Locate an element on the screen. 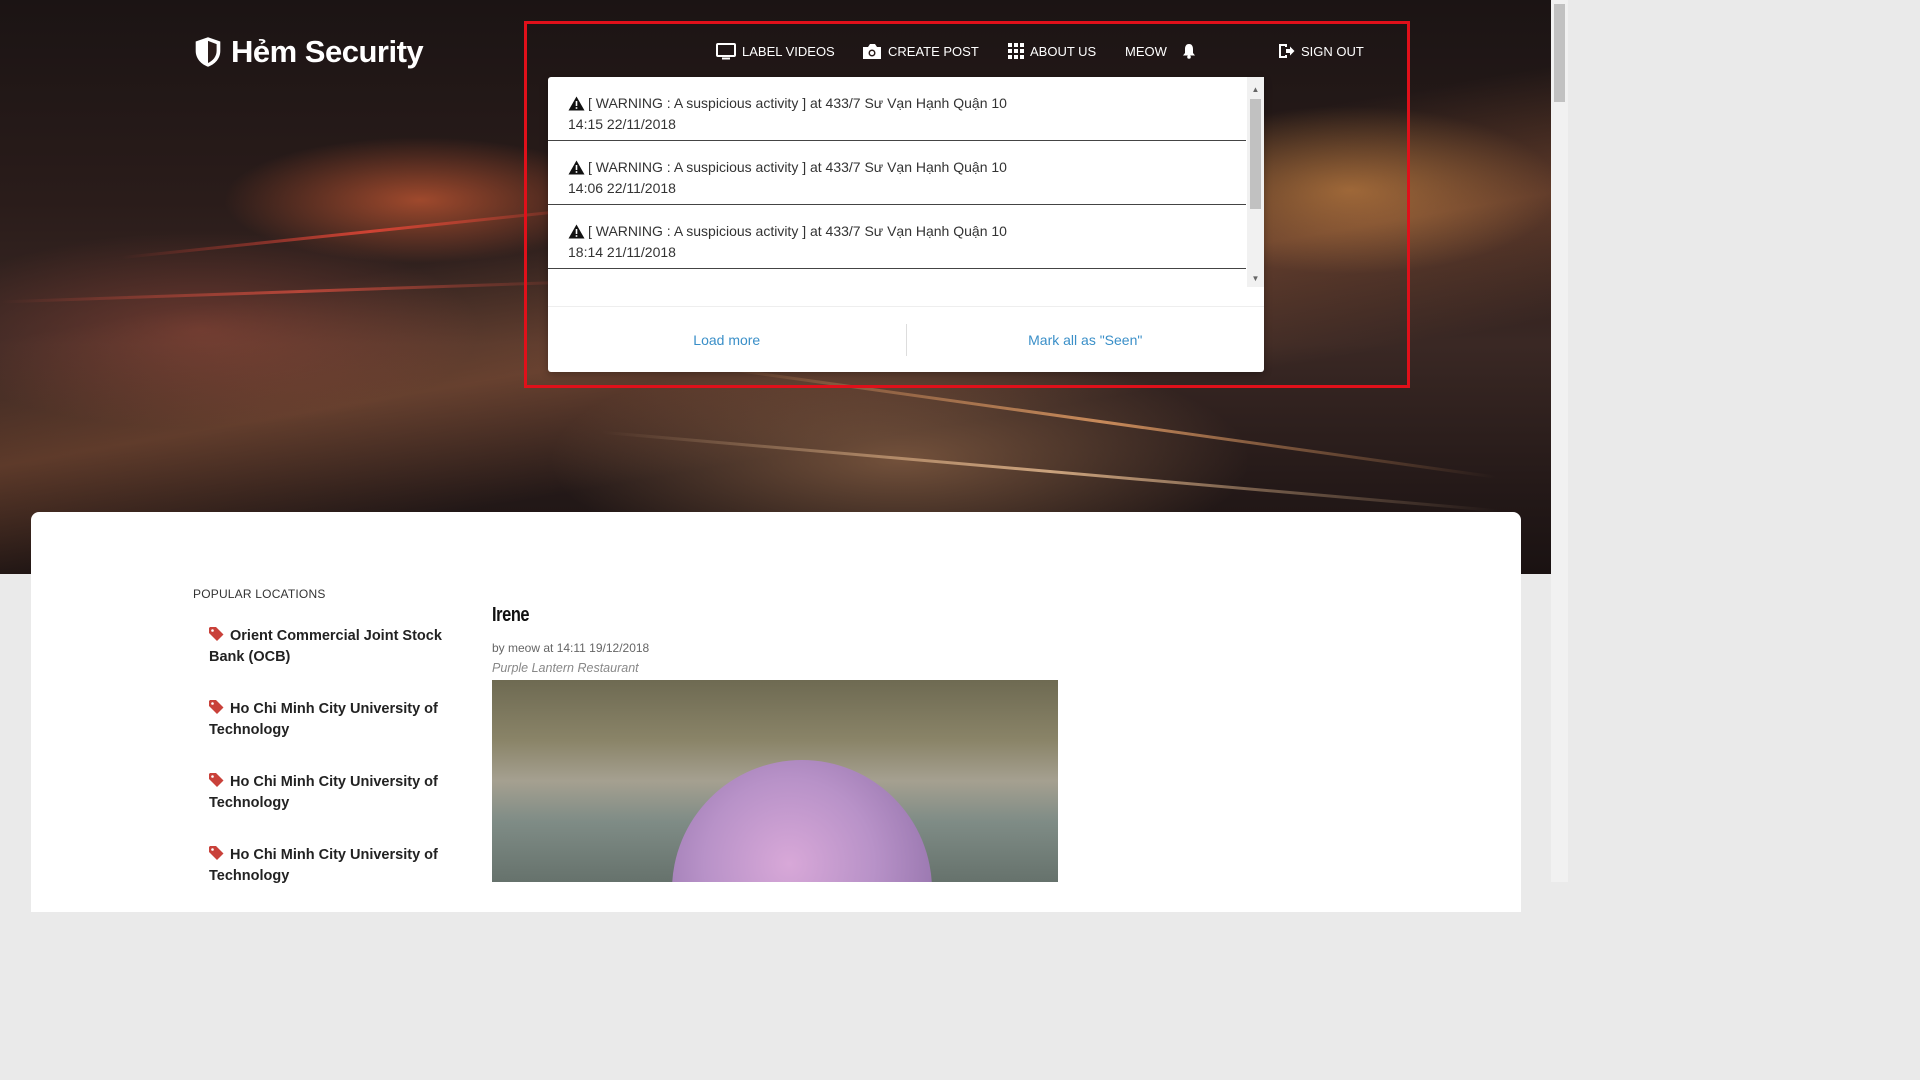 The width and height of the screenshot is (1920, 1080). nav-create-post: CREATE POST is located at coordinates (920, 51).